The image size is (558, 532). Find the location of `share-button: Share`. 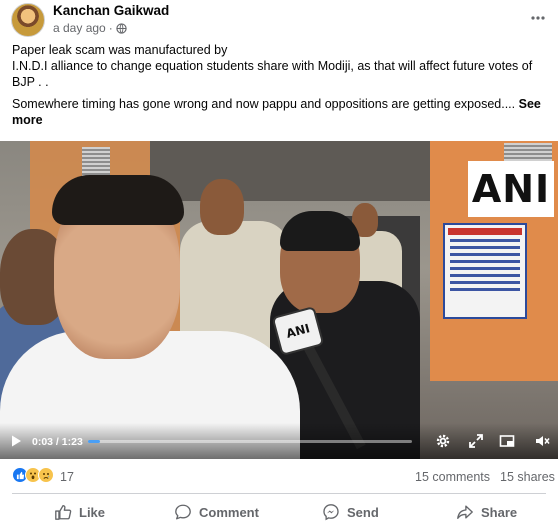

share-button: Share is located at coordinates (486, 512).